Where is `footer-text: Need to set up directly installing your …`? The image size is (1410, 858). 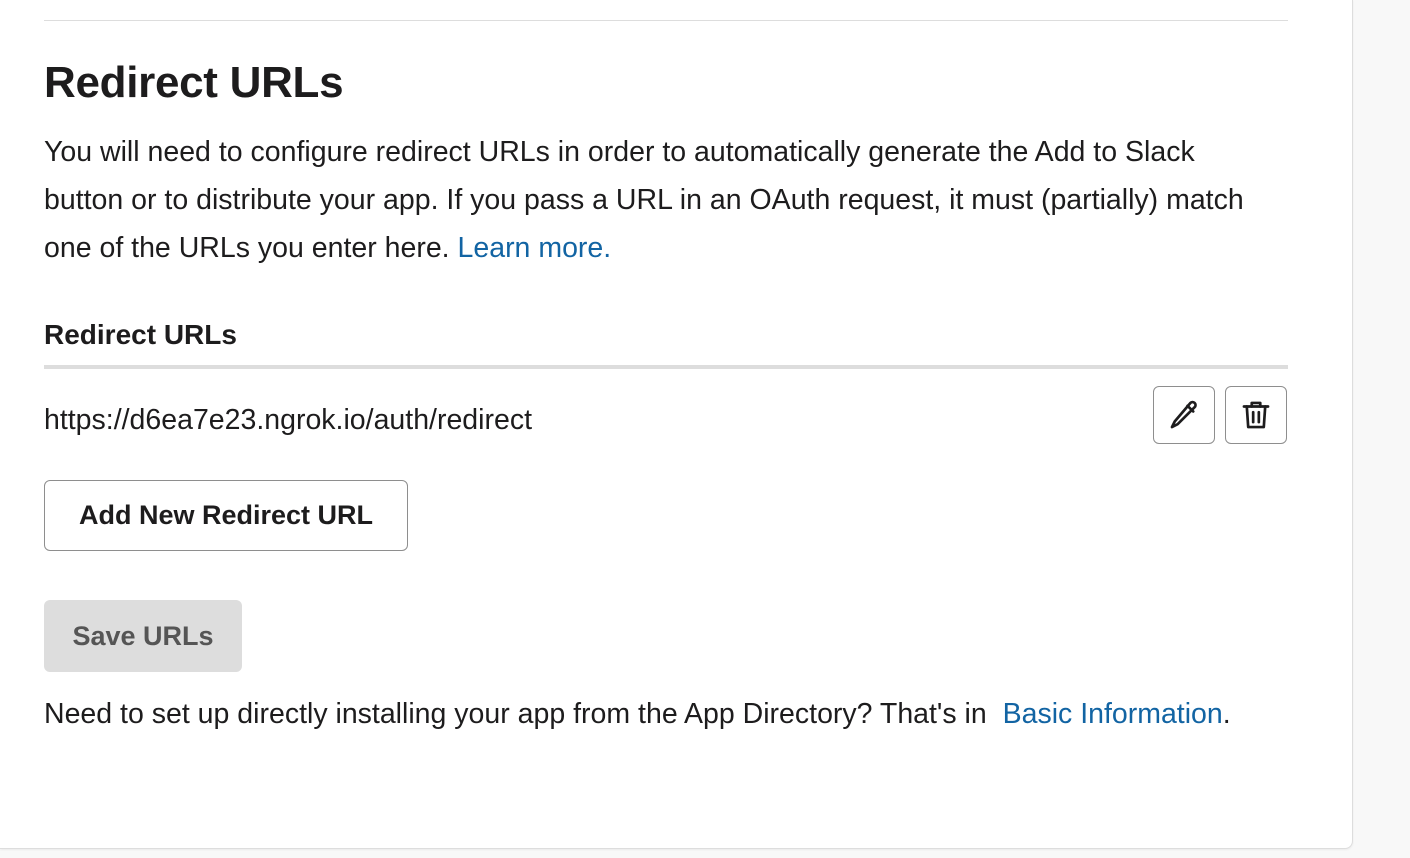 footer-text: Need to set up directly installing your … is located at coordinates (515, 714).